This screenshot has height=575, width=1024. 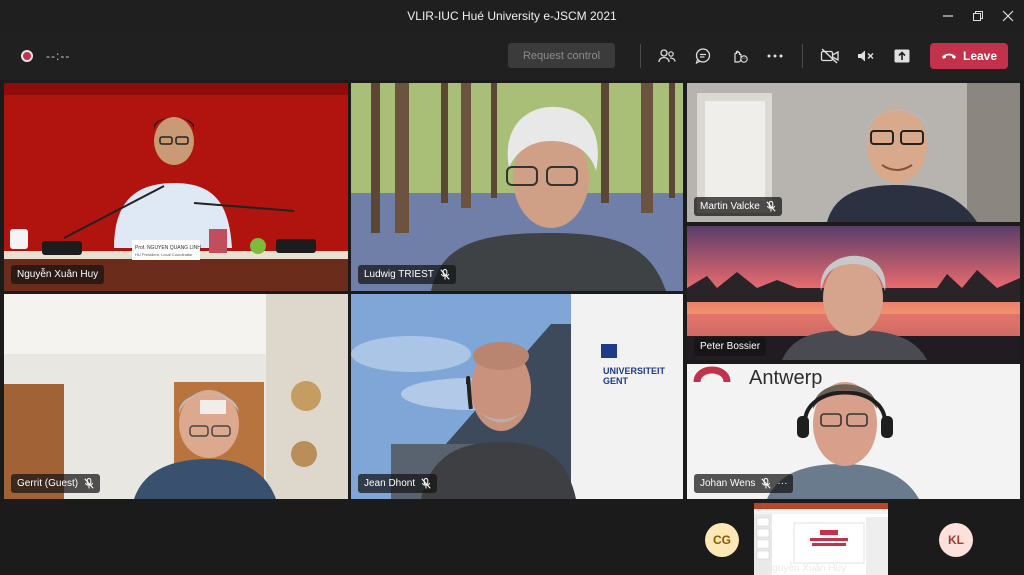 I want to click on participant-nametag: Jean Dhont, so click(x=398, y=483).